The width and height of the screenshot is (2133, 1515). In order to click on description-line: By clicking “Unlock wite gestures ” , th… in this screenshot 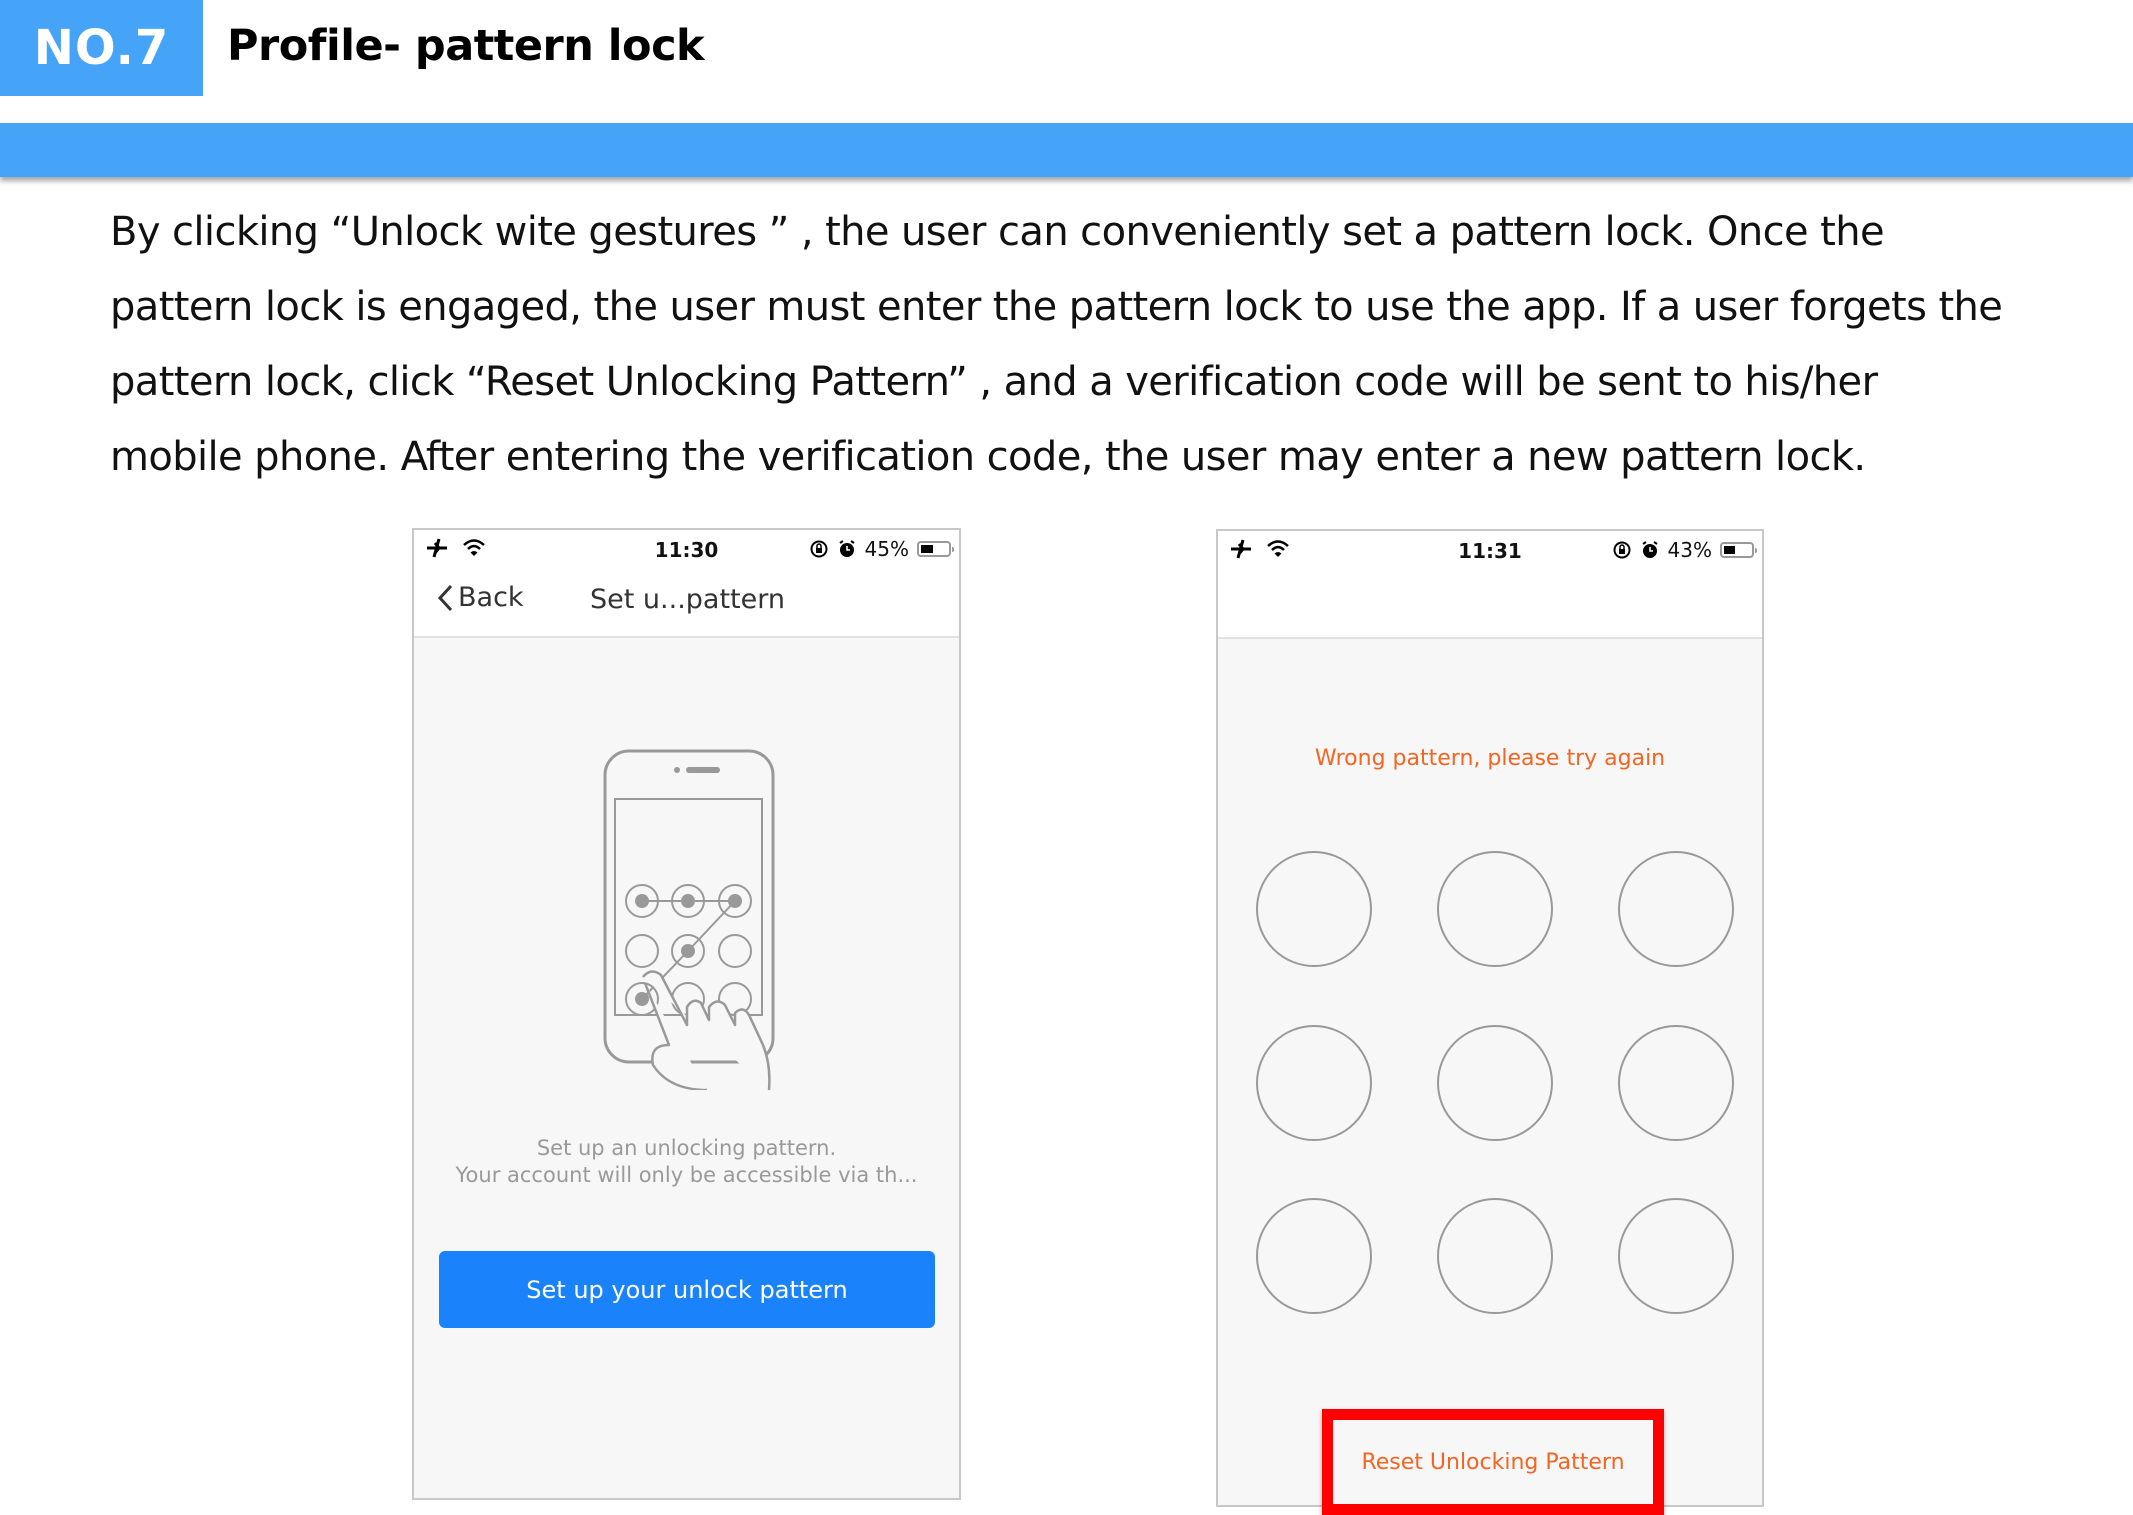, I will do `click(997, 232)`.